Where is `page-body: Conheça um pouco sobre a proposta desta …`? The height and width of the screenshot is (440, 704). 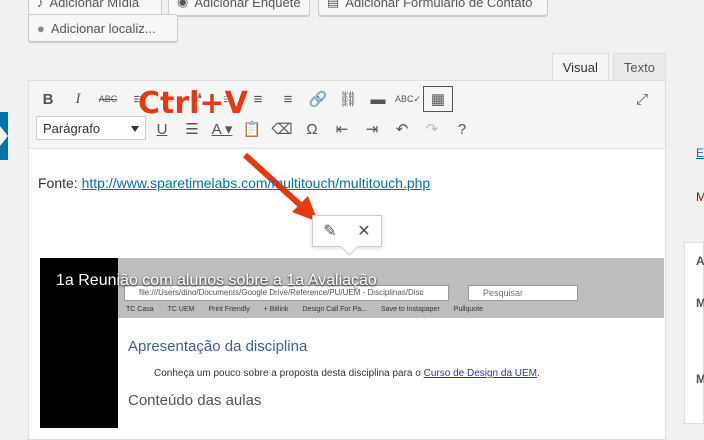 page-body: Conheça um pouco sobre a proposta desta … is located at coordinates (347, 373).